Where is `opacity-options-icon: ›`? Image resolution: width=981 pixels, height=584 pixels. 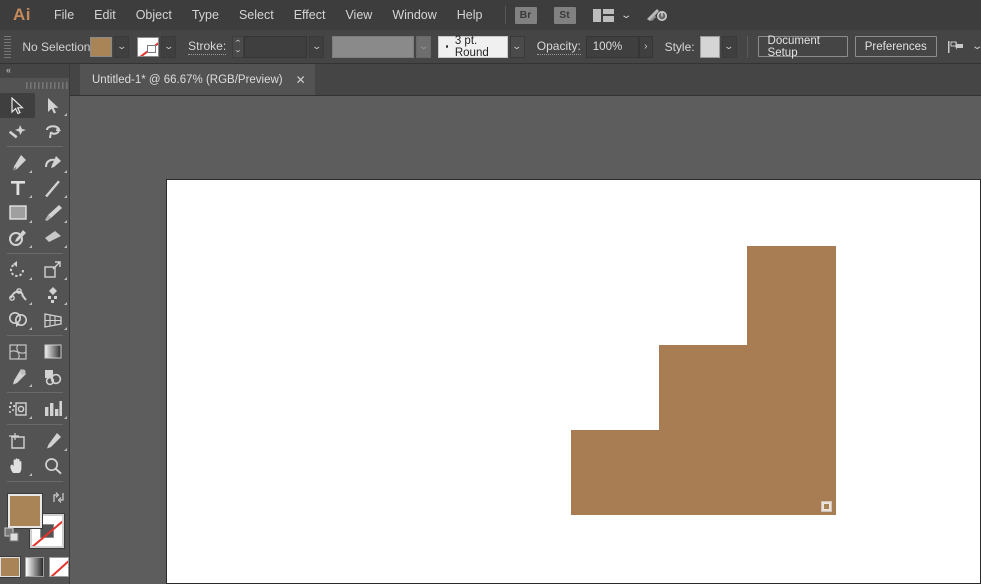
opacity-options-icon: › is located at coordinates (646, 46).